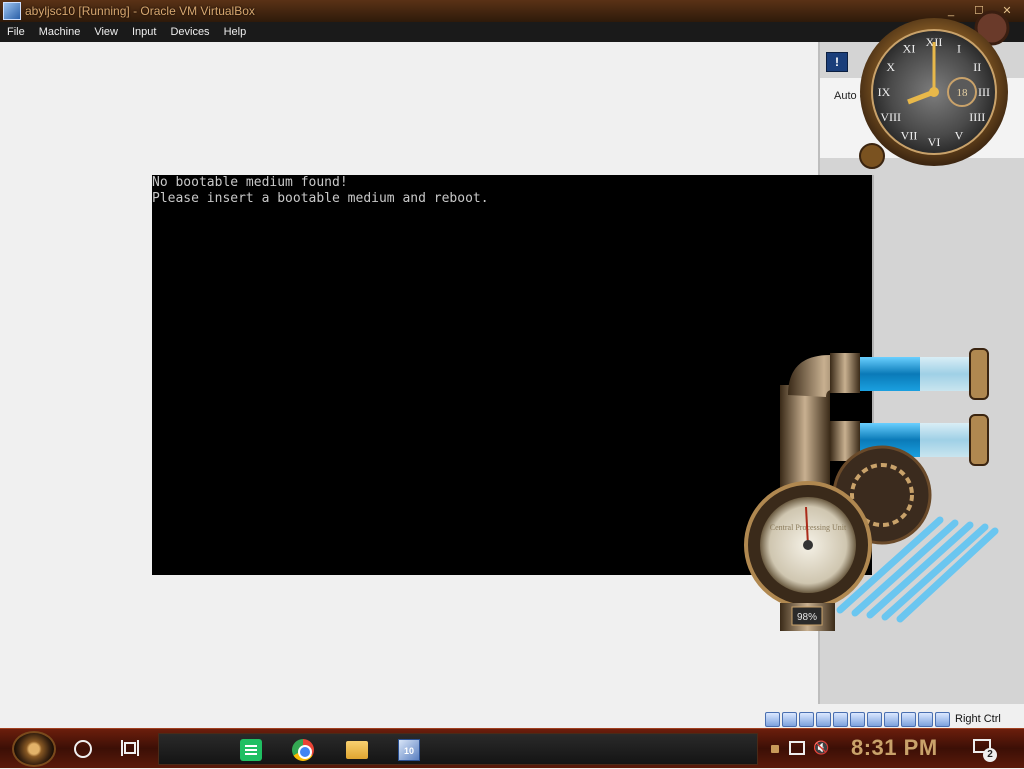  I want to click on menu-view: View, so click(106, 32).